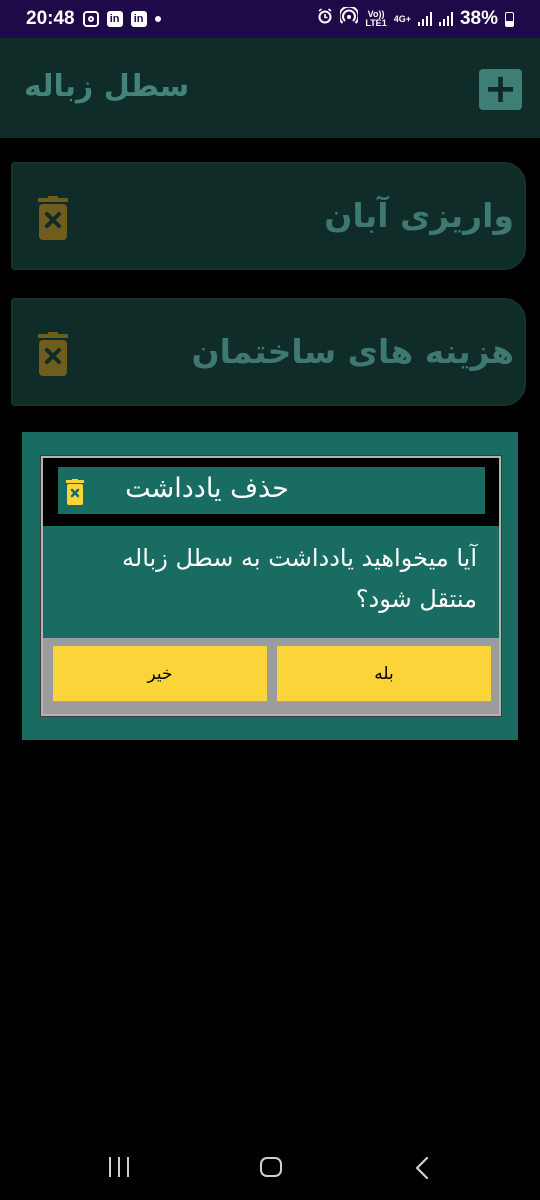 Image resolution: width=540 pixels, height=1200 pixels. What do you see at coordinates (478, 18) in the screenshot?
I see `battery-percent: 38%` at bounding box center [478, 18].